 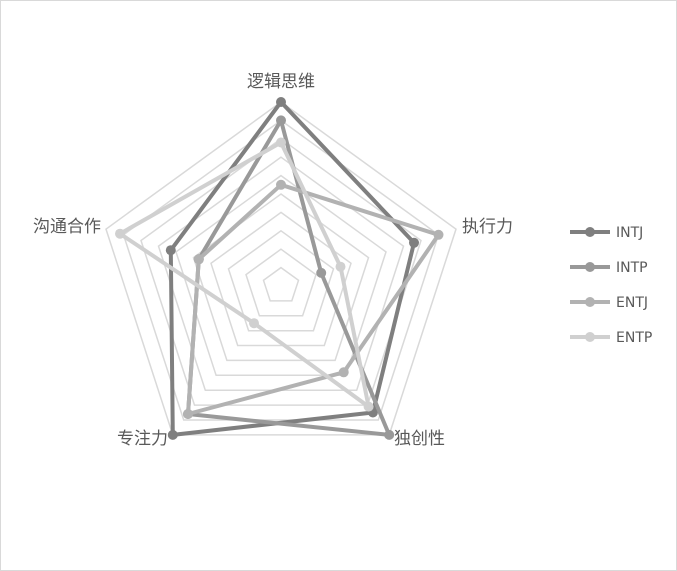 I want to click on legend-item-entj: ENTJ, so click(x=609, y=303).